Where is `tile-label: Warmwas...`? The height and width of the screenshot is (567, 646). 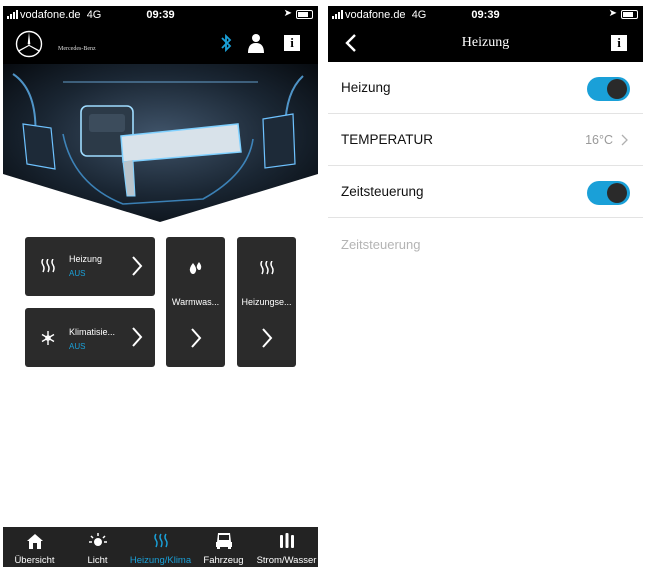
tile-label: Warmwas... is located at coordinates (195, 302).